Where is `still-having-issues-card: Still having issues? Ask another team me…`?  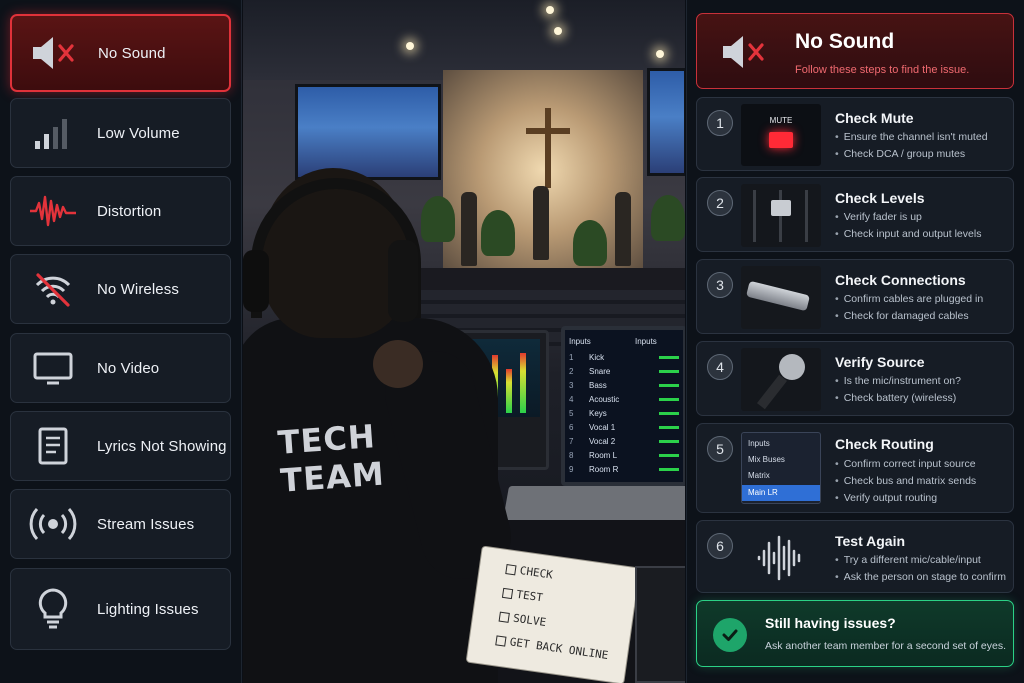
still-having-issues-card: Still having issues? Ask another team me… is located at coordinates (855, 633).